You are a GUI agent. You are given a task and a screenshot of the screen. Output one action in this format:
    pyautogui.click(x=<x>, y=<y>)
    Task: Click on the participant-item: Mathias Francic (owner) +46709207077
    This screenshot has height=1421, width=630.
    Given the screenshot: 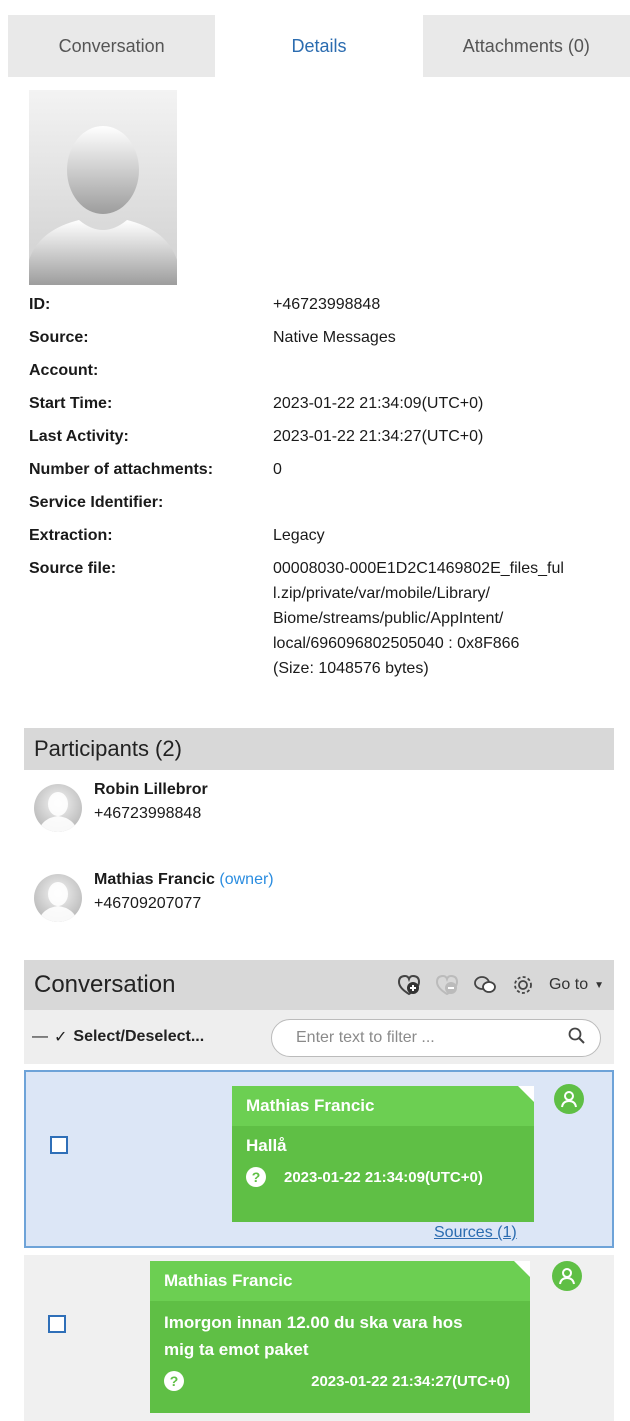 What is the action you would take?
    pyautogui.click(x=154, y=895)
    